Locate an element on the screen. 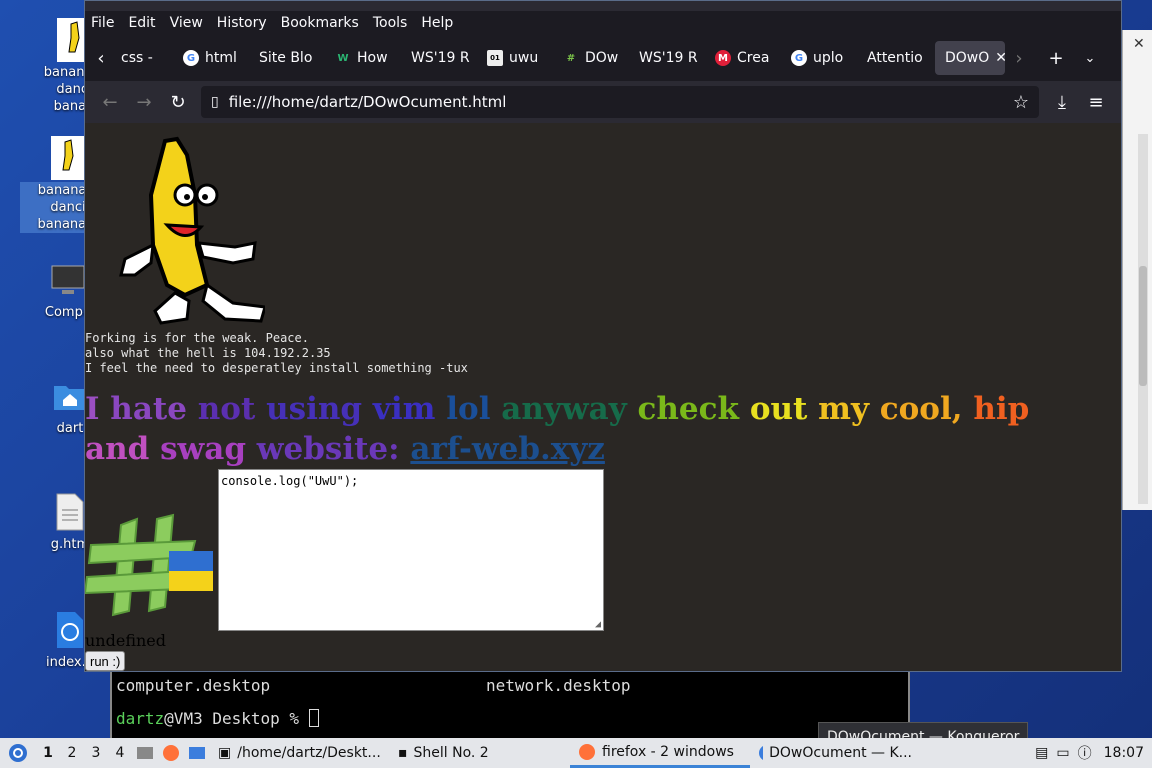 The width and height of the screenshot is (1152, 768). tab: 01 uwu is located at coordinates (515, 58).